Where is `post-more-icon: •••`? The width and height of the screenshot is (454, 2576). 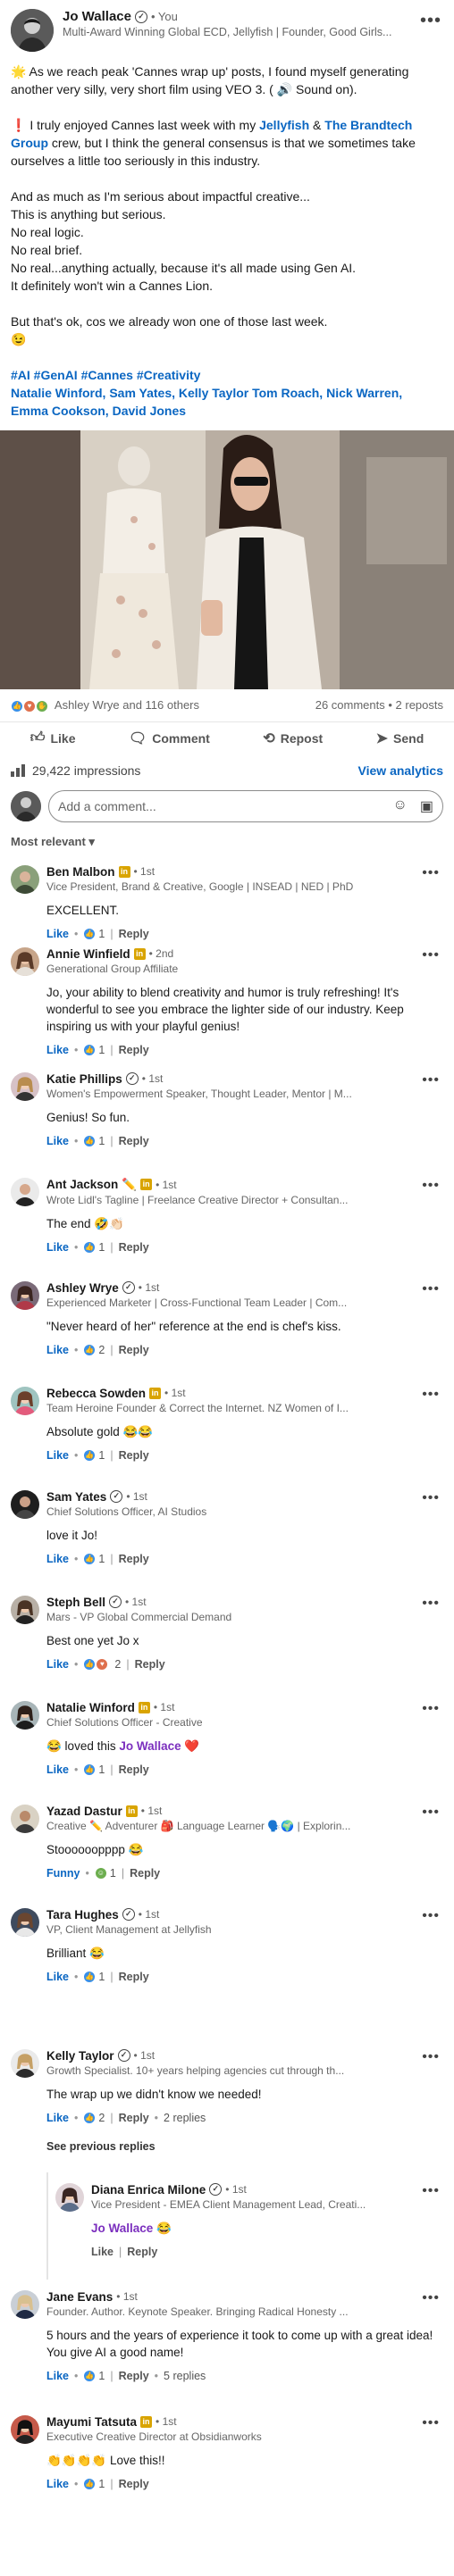 post-more-icon: ••• is located at coordinates (430, 21).